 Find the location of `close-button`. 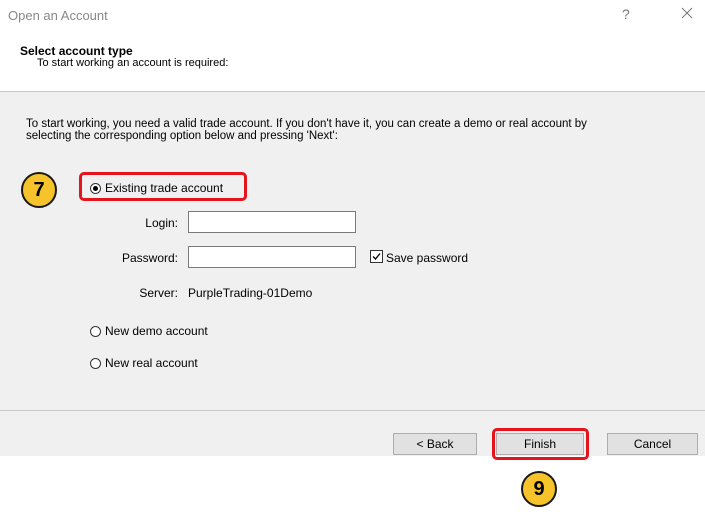

close-button is located at coordinates (687, 13).